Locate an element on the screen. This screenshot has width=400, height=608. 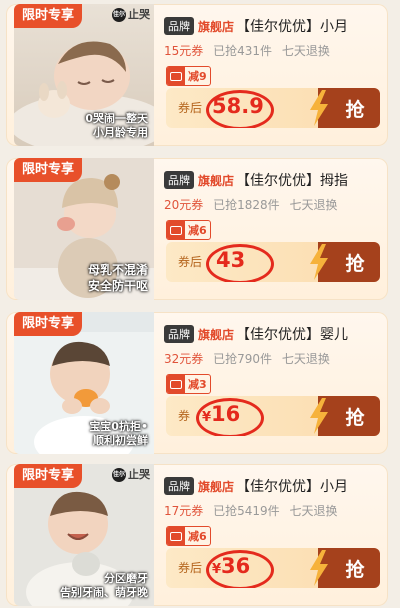
product-title: 【佳尔优优】婴儿 is located at coordinates (292, 334).